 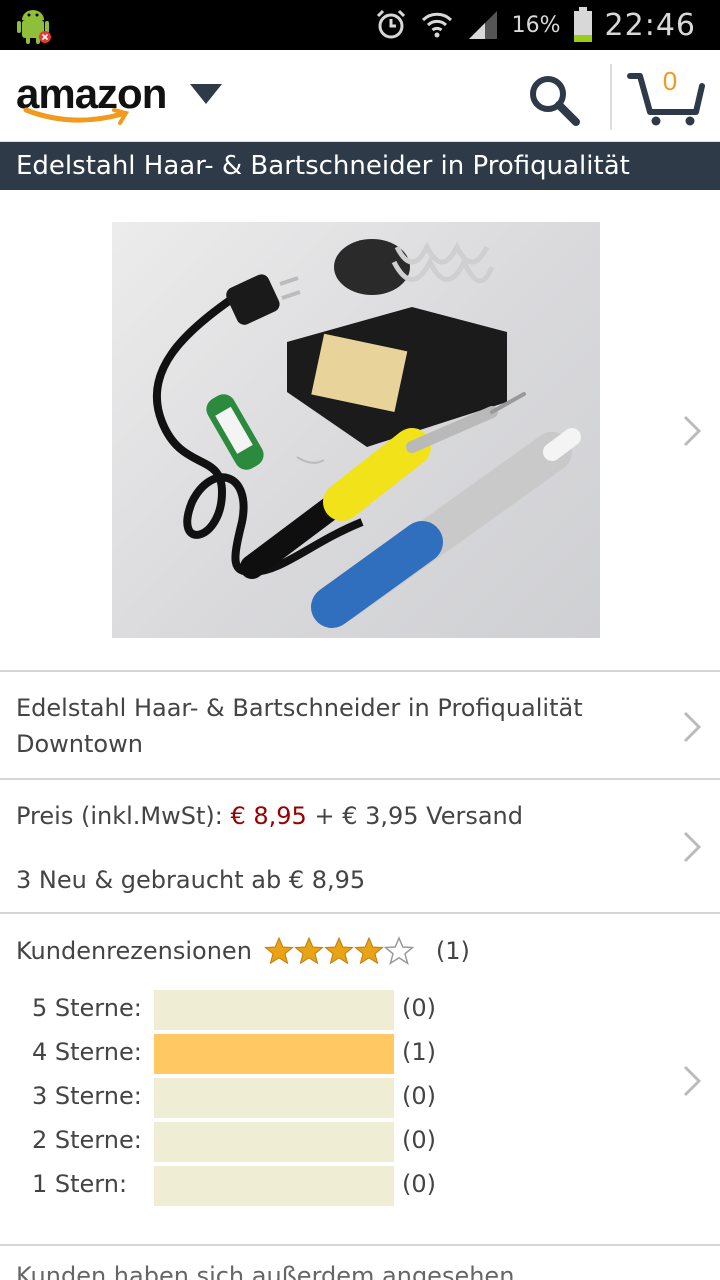 I want to click on header-divider, so click(x=611, y=97).